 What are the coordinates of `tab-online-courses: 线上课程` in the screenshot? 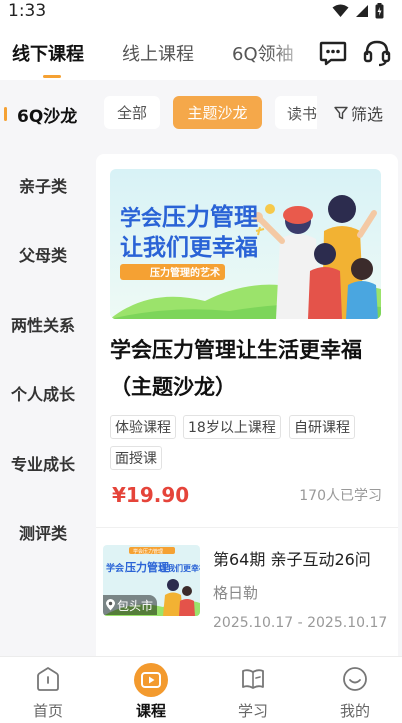 It's located at (158, 53).